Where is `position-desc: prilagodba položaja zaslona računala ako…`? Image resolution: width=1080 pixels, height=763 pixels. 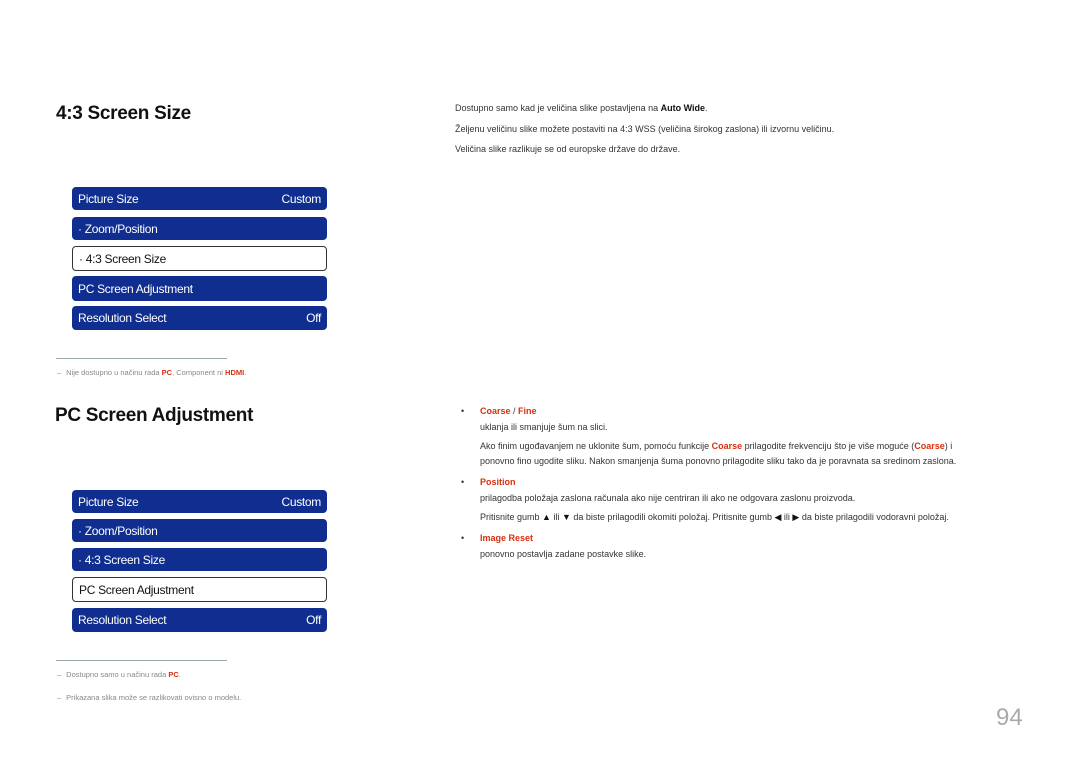 position-desc: prilagodba položaja zaslona računala ako… is located at coordinates (668, 498).